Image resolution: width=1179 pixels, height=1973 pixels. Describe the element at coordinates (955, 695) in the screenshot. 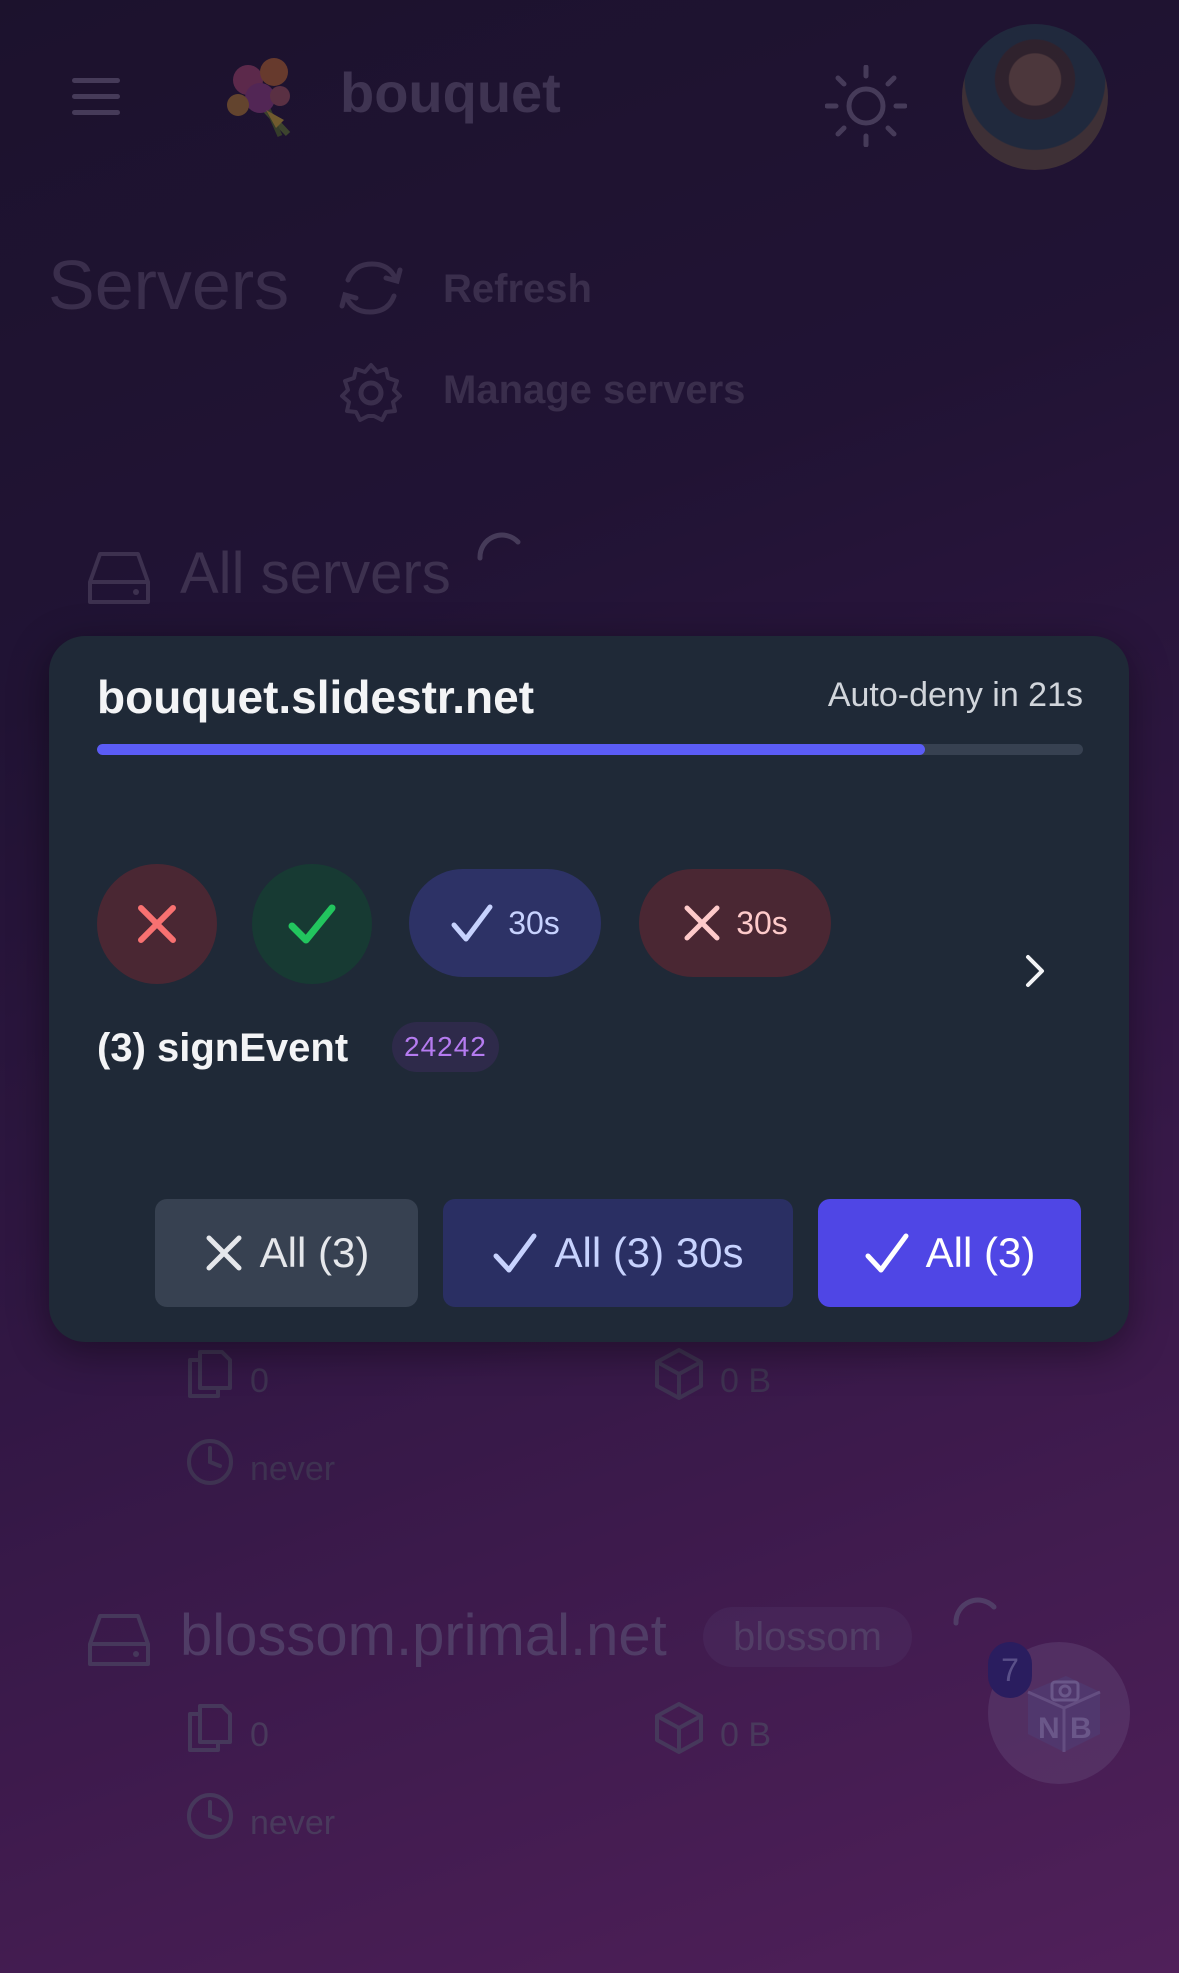

I see `auto-deny-timer: Auto-deny in 21s` at that location.